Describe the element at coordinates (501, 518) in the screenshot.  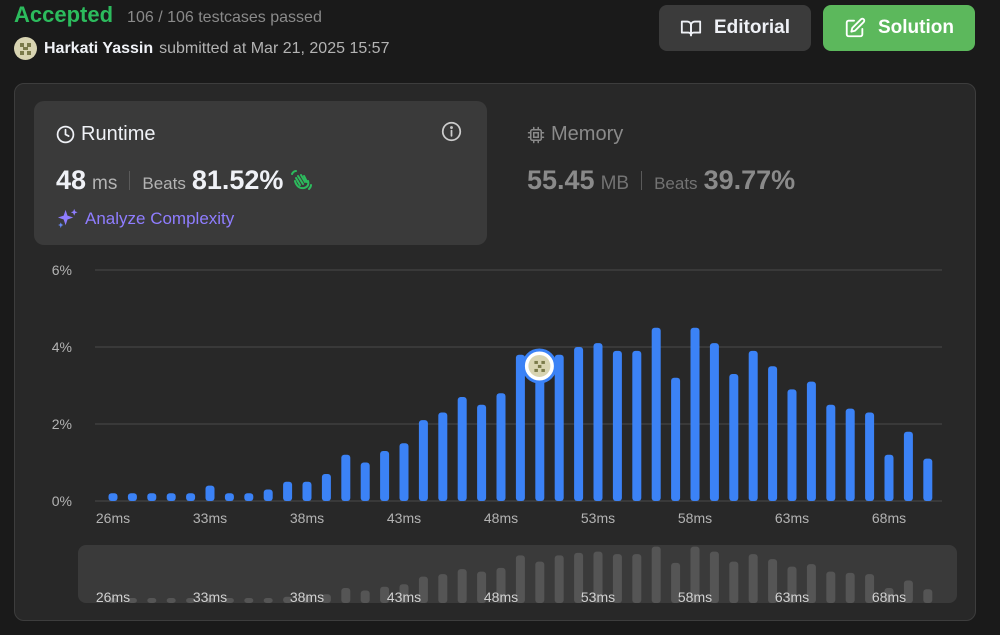
I see `x-tick-label: 48ms` at that location.